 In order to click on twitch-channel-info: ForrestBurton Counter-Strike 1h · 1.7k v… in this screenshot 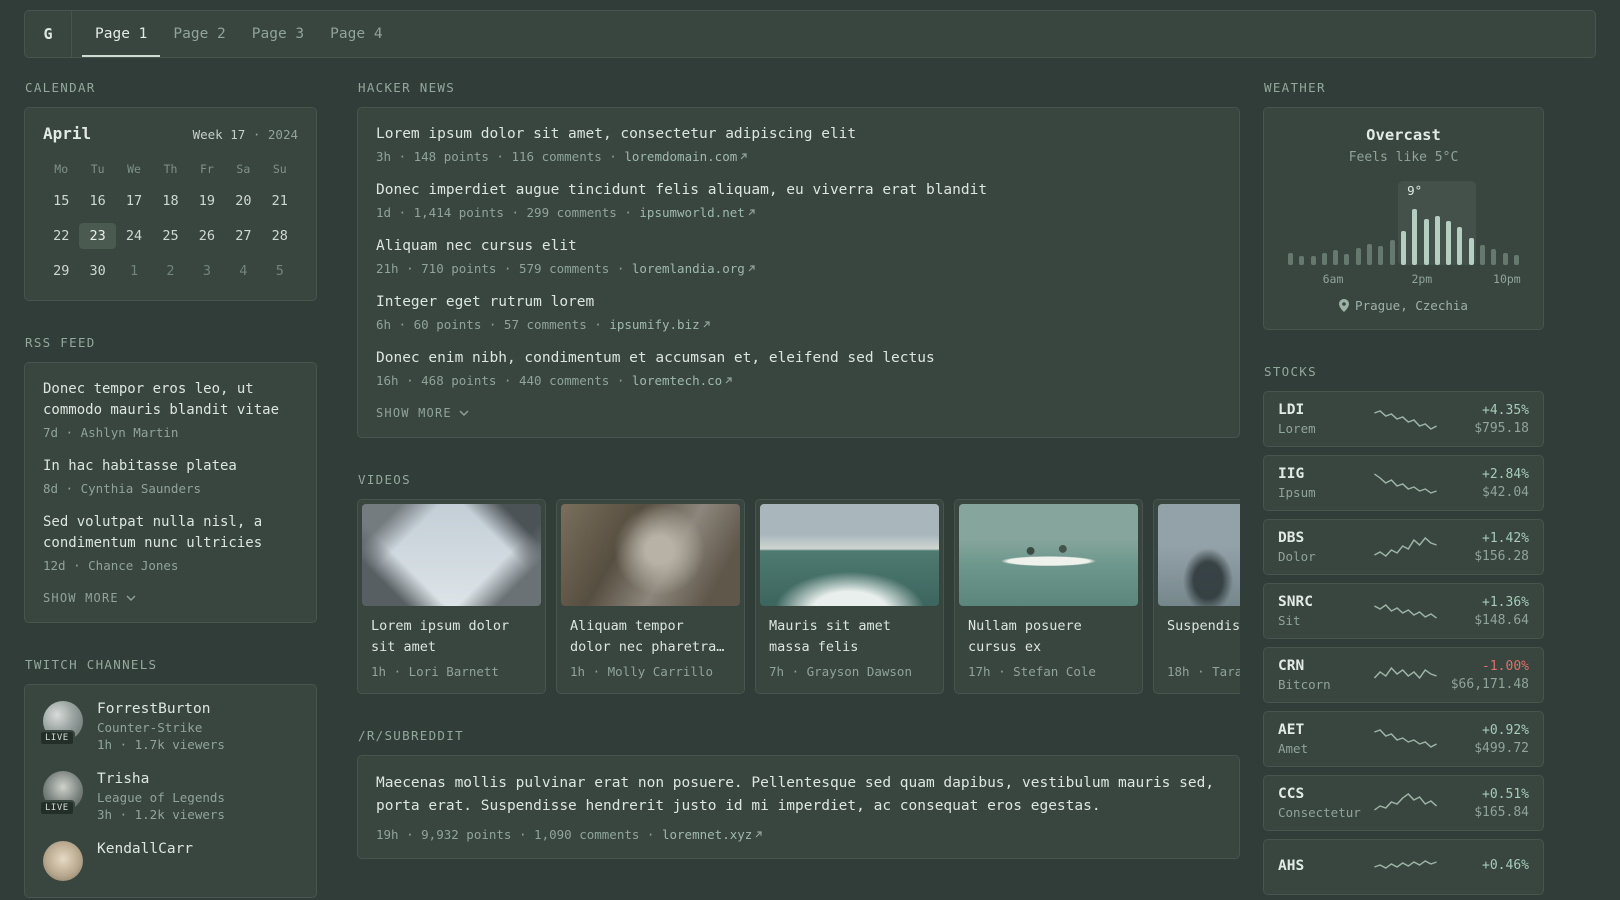, I will do `click(161, 726)`.